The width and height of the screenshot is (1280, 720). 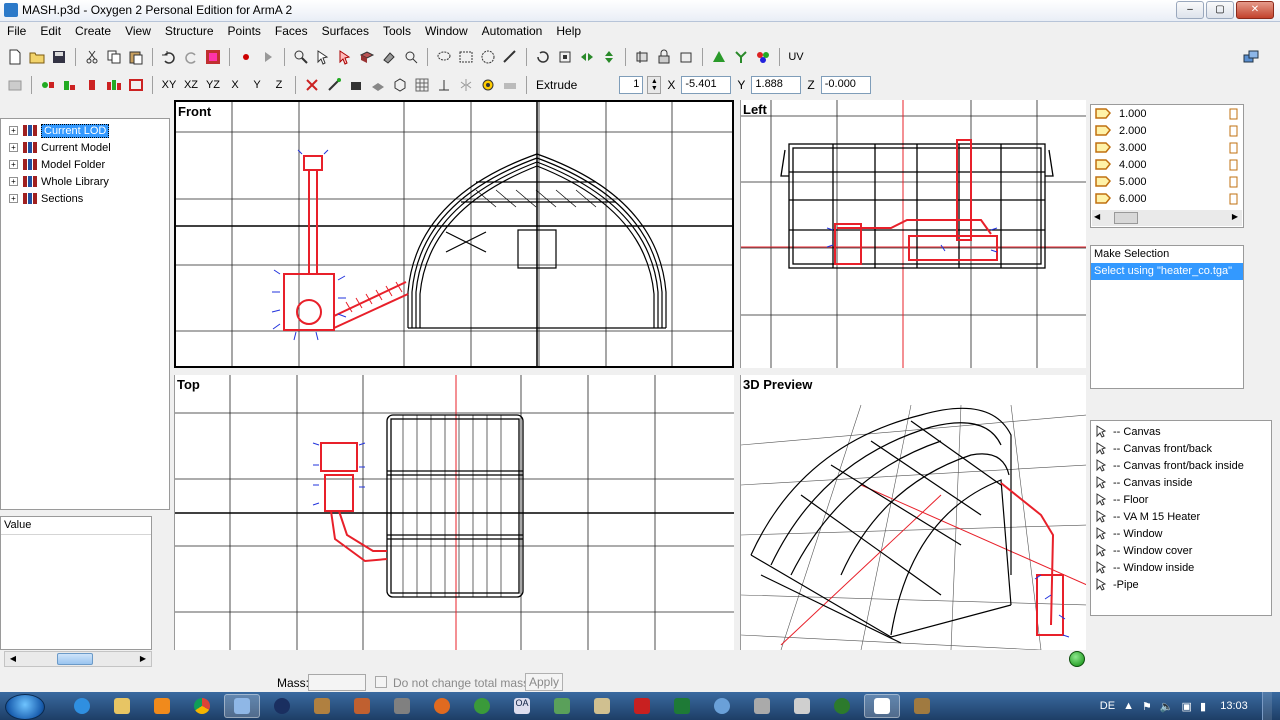 I want to click on light-icon, so click(x=488, y=85).